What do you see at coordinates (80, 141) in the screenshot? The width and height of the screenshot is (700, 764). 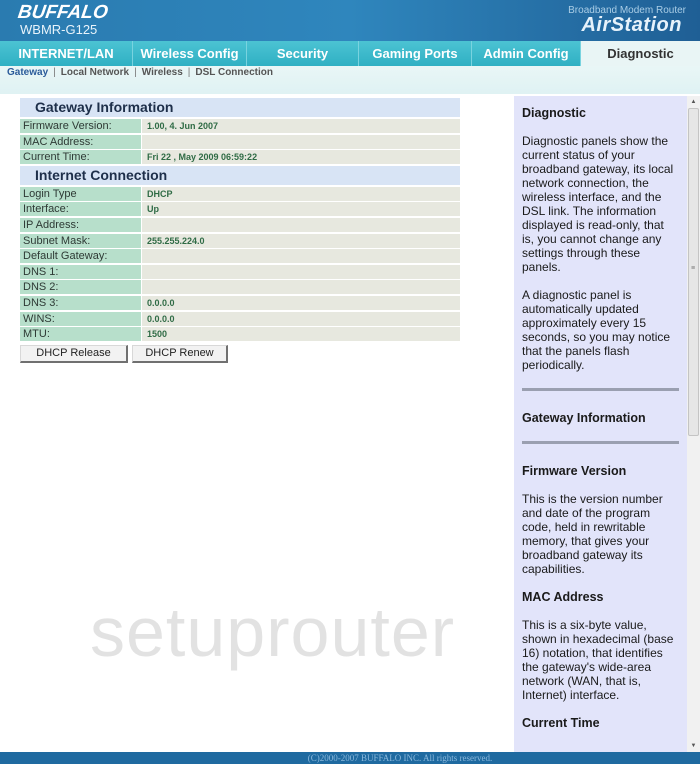 I see `row-label: MAC Address:` at bounding box center [80, 141].